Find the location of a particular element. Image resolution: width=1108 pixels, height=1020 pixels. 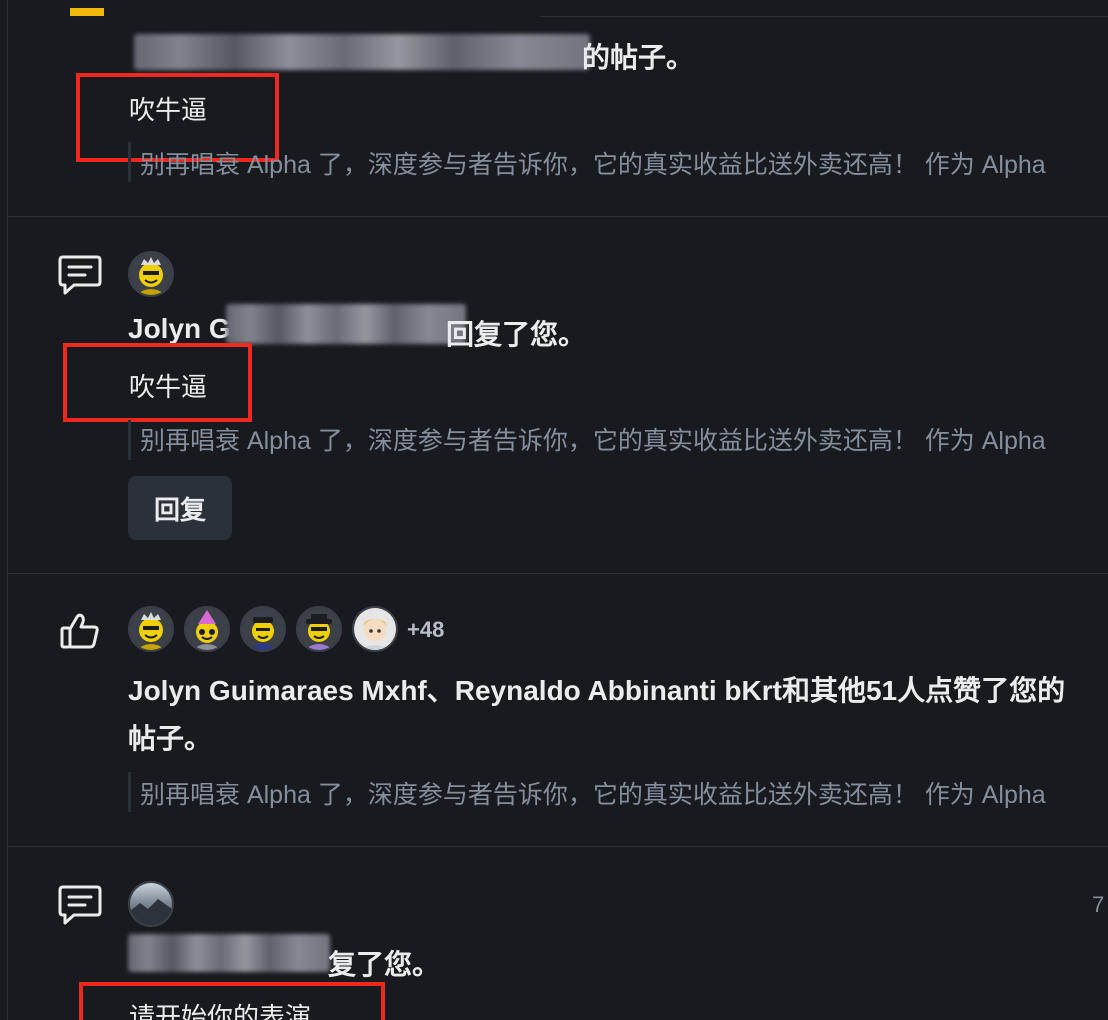

top-divider is located at coordinates (824, 16).